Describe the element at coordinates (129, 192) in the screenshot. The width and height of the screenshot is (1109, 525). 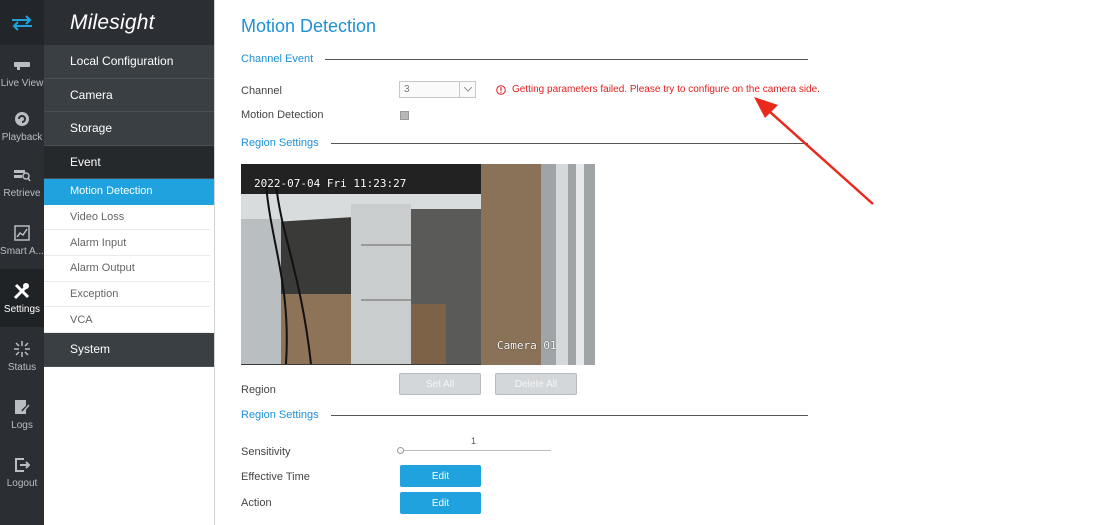
I see `menu-item-motion-detection: Motion Detection` at that location.